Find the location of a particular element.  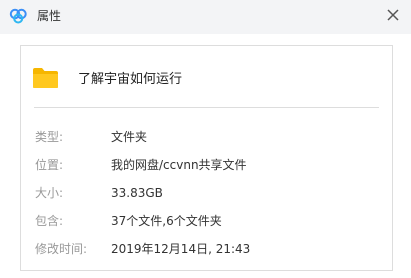

folder-name: 了解宇宙如何运行 is located at coordinates (130, 79).